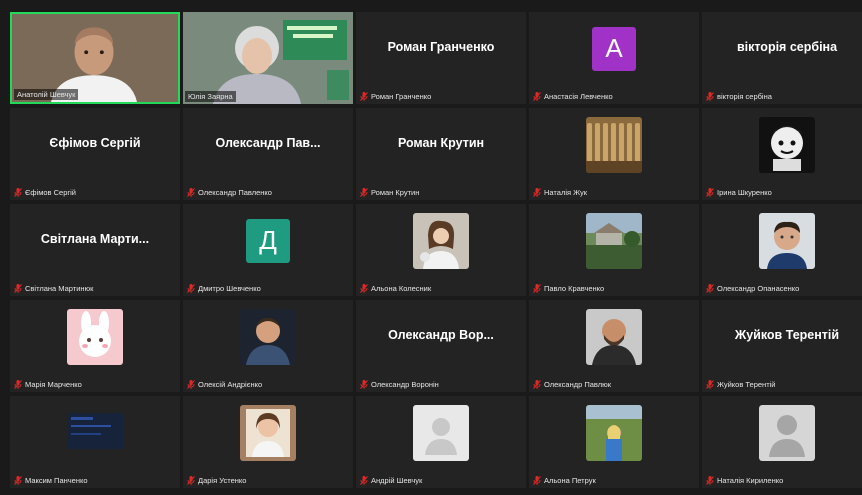 This screenshot has width=862, height=495. I want to click on participant-name-label: Павло Кравченко, so click(614, 288).